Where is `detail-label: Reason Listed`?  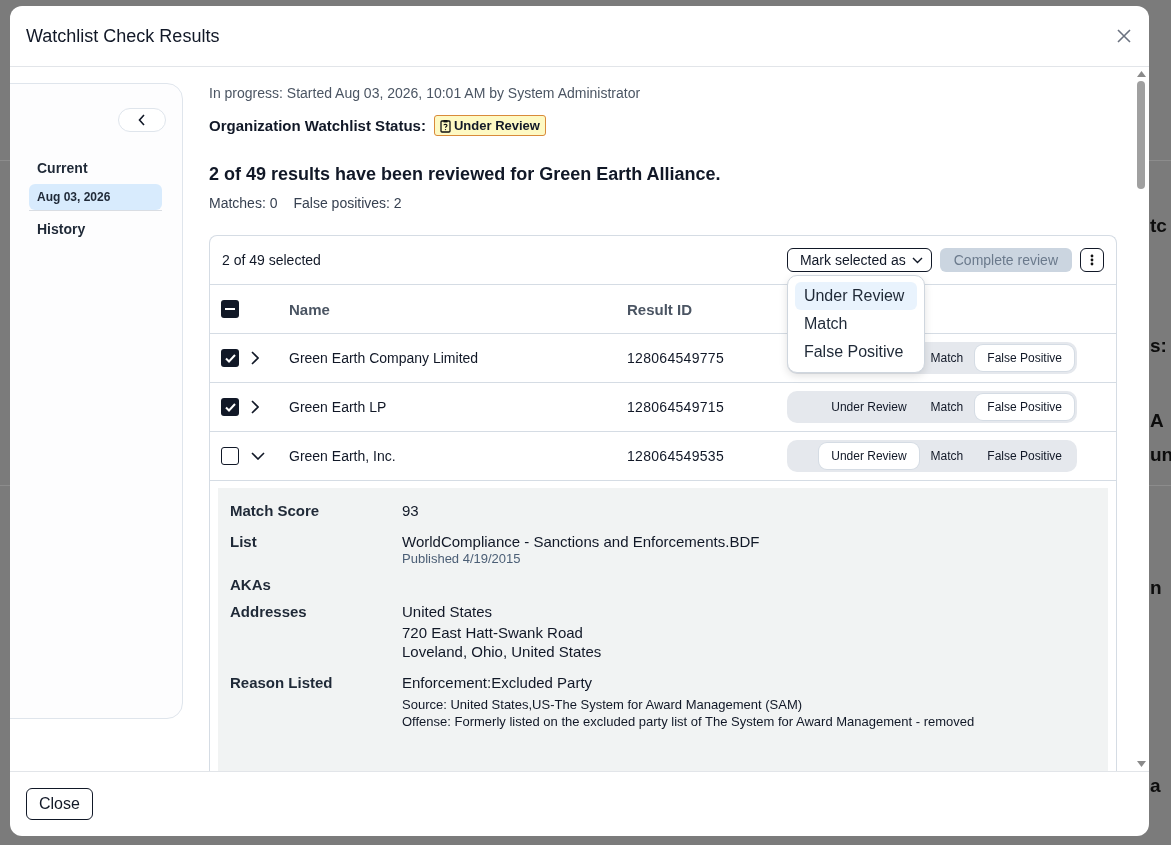
detail-label: Reason Listed is located at coordinates (282, 683).